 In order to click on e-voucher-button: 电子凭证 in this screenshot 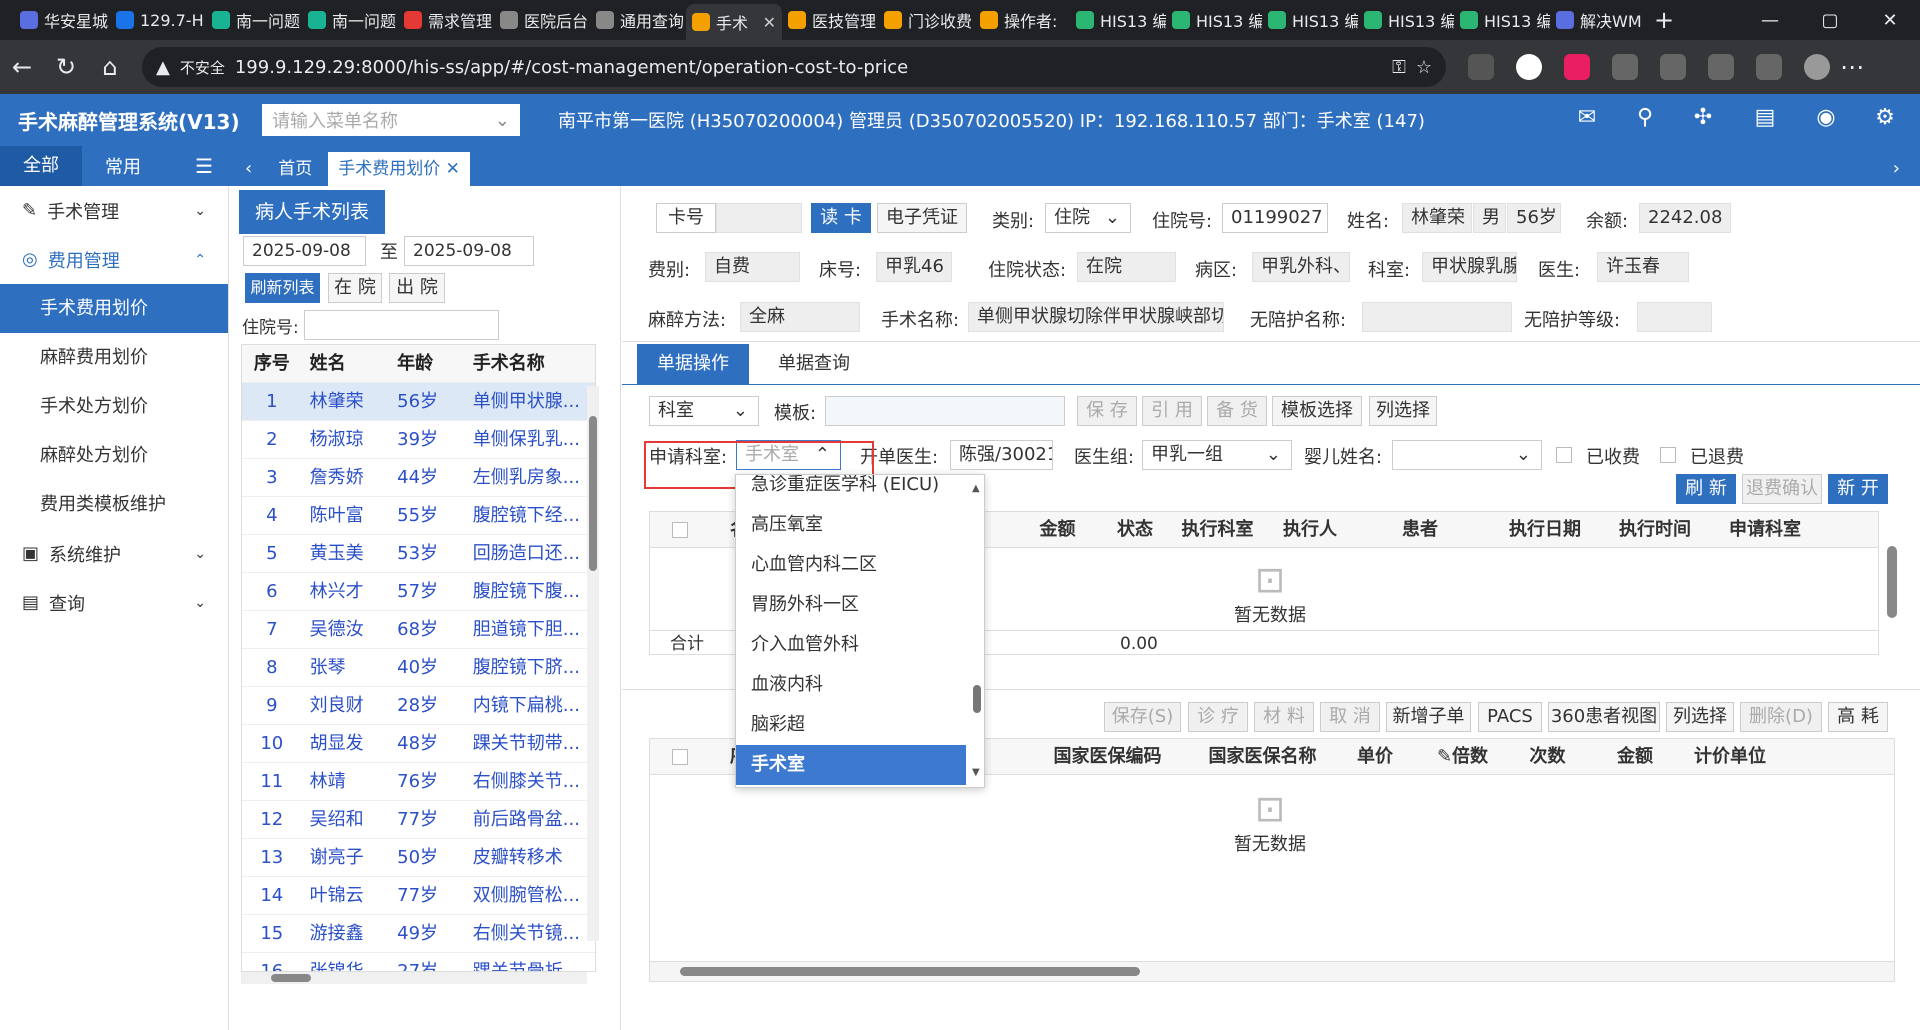, I will do `click(922, 218)`.